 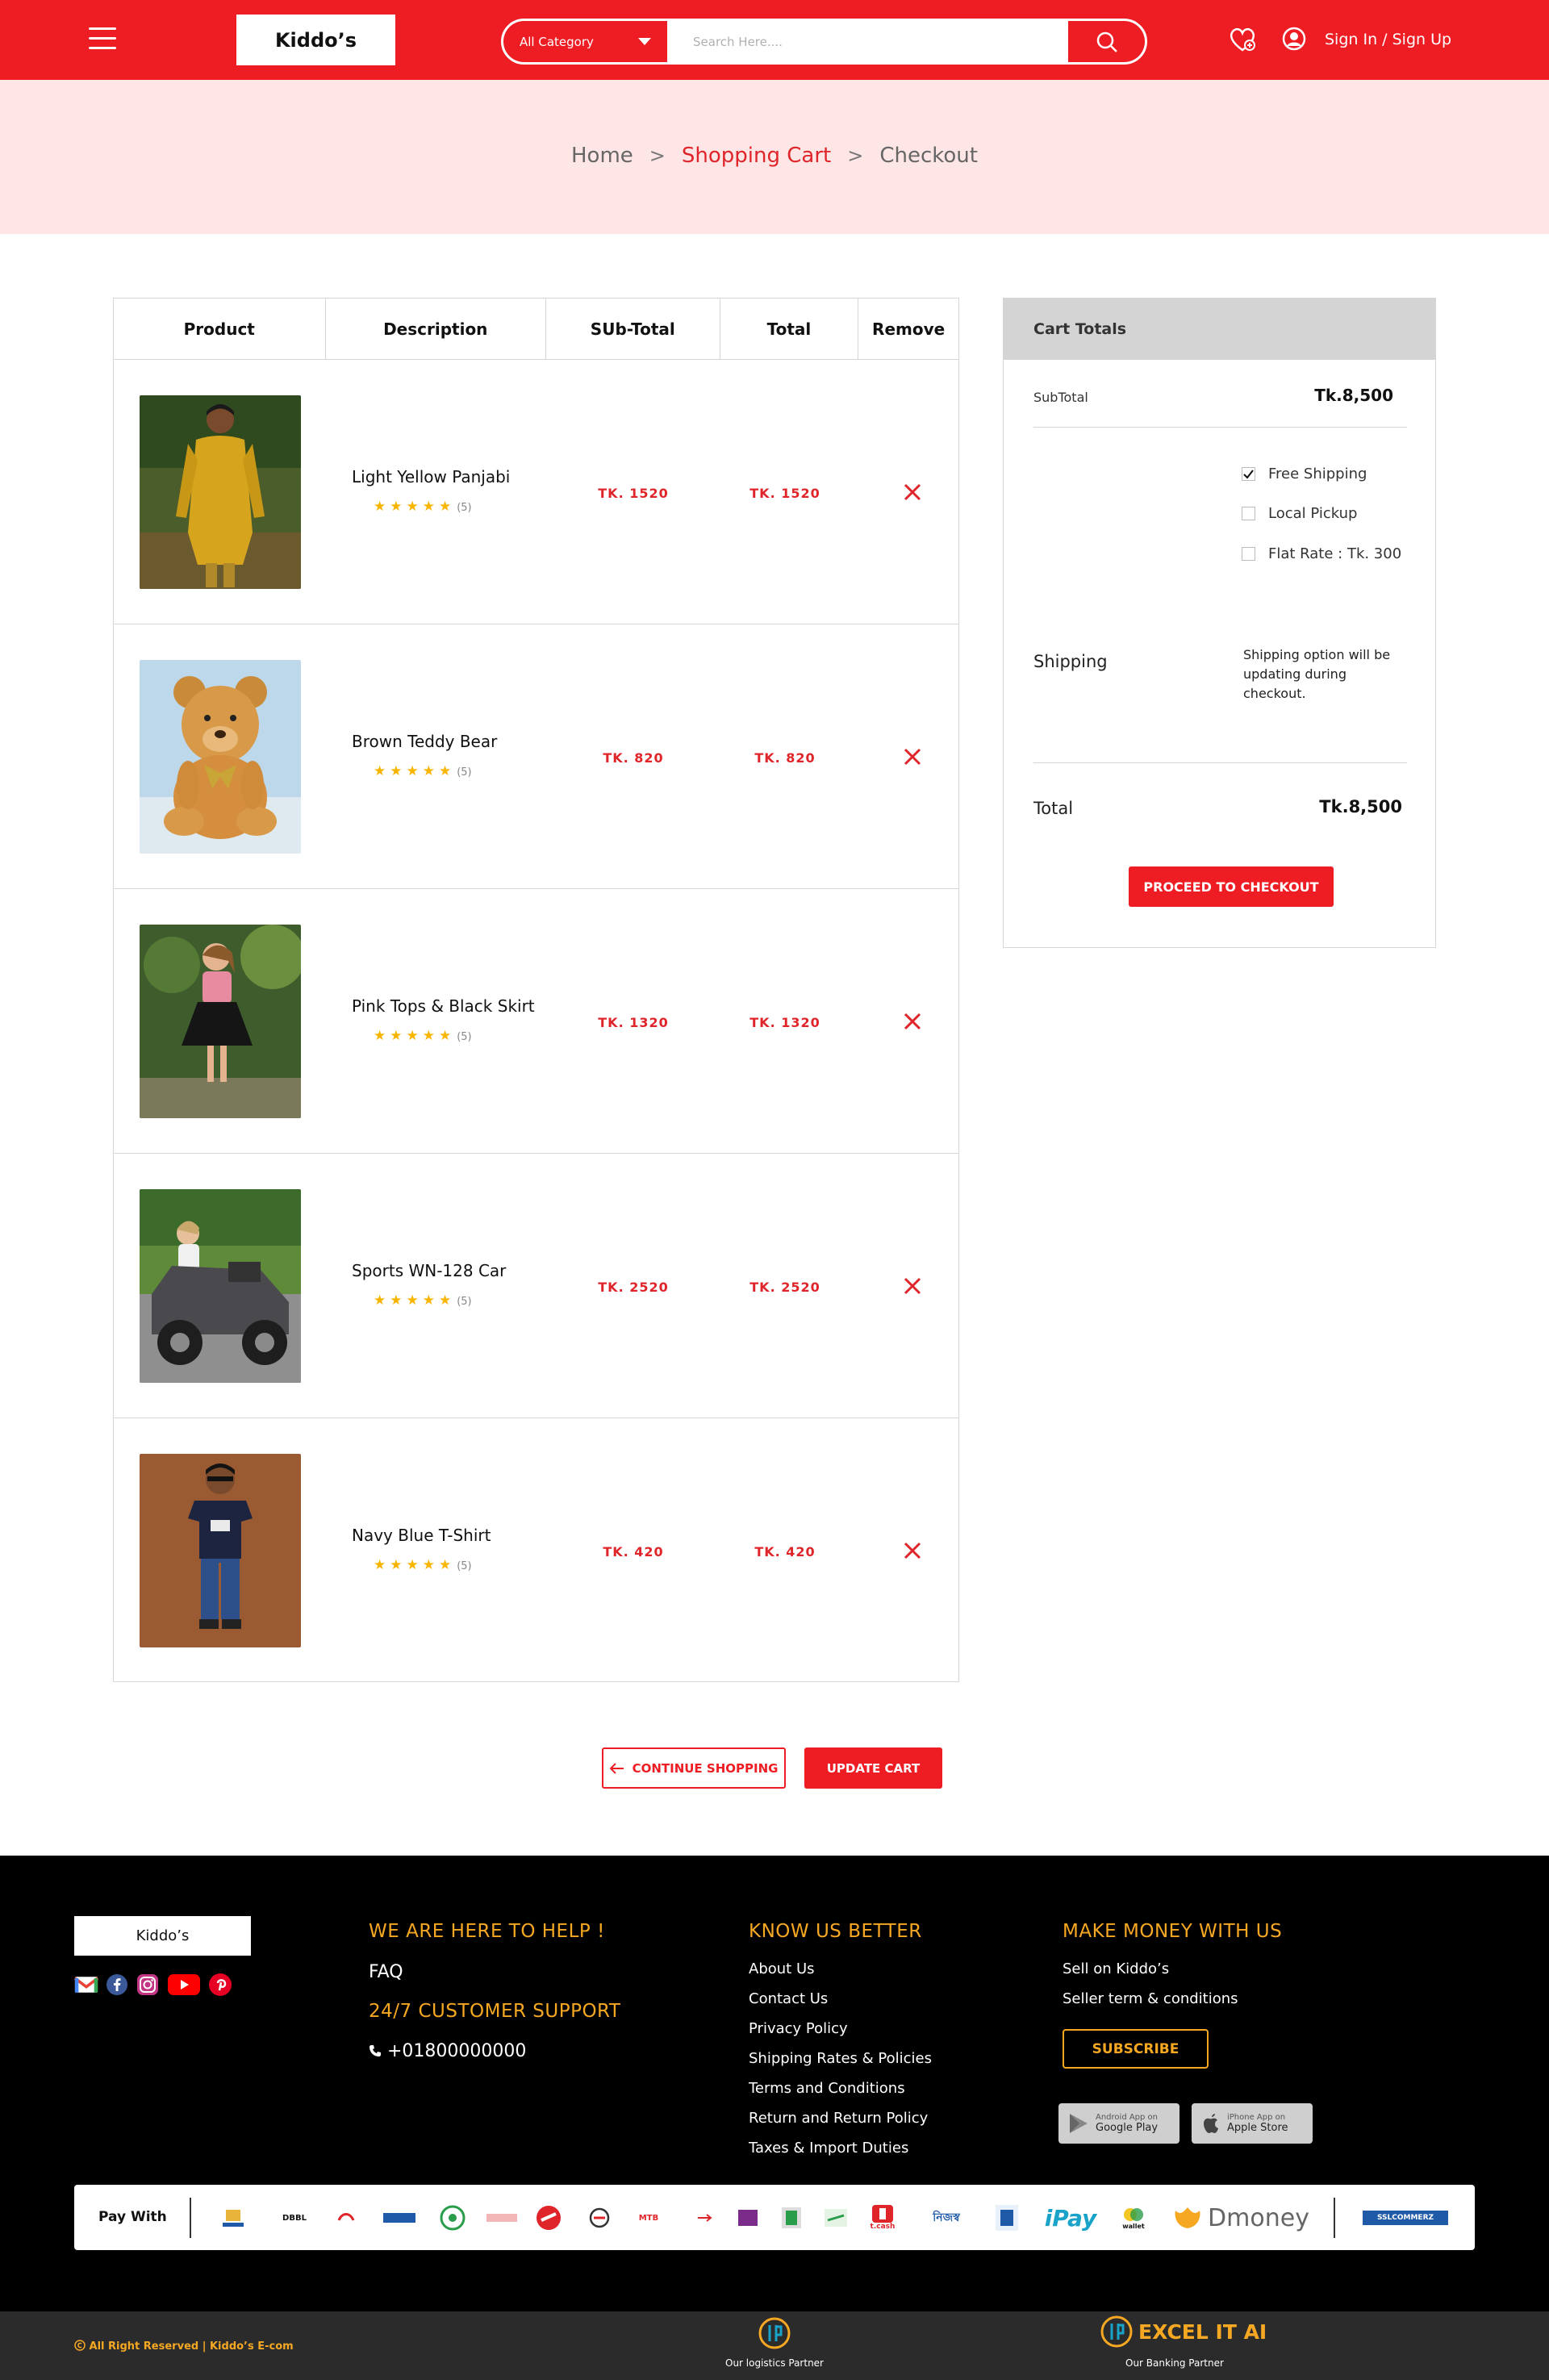 What do you see at coordinates (1127, 2123) in the screenshot?
I see `google-play-text: Android App on Google Play` at bounding box center [1127, 2123].